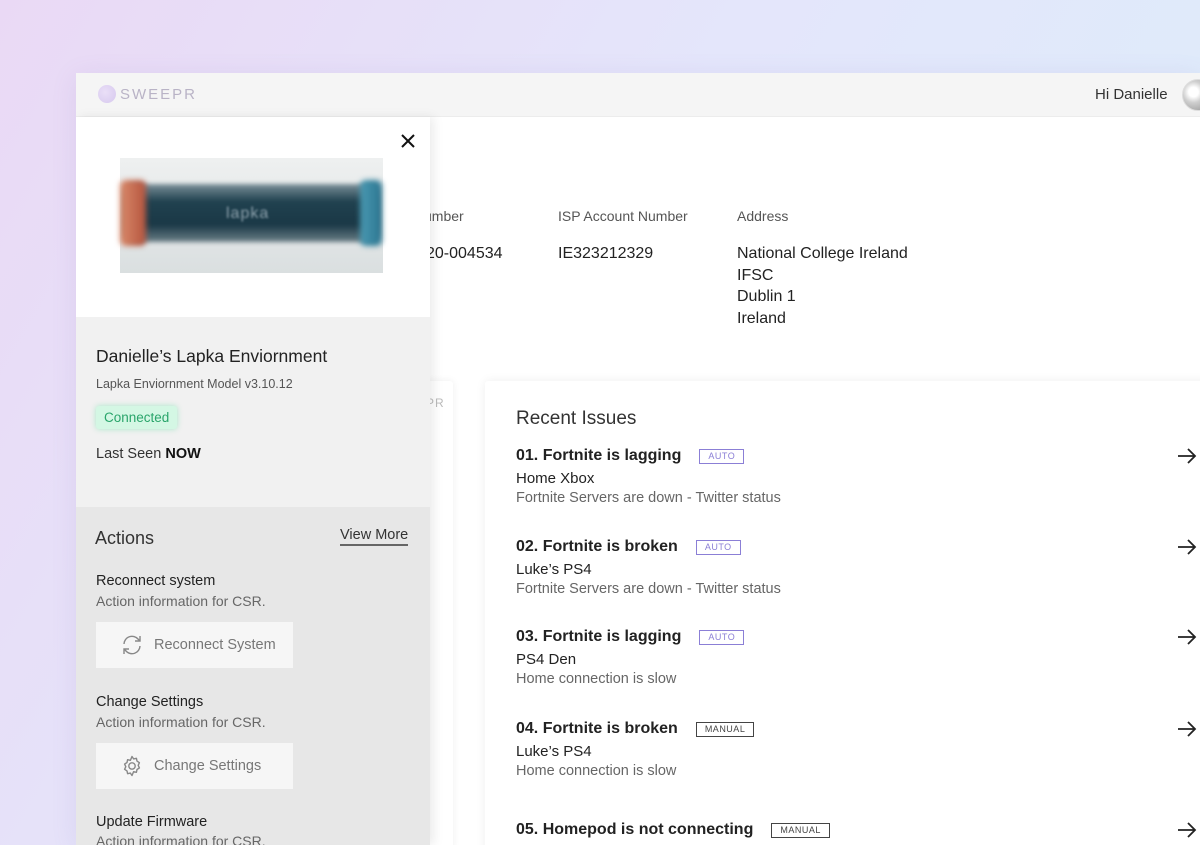 The height and width of the screenshot is (845, 1200). What do you see at coordinates (248, 213) in the screenshot?
I see `device-image-label: lapka` at bounding box center [248, 213].